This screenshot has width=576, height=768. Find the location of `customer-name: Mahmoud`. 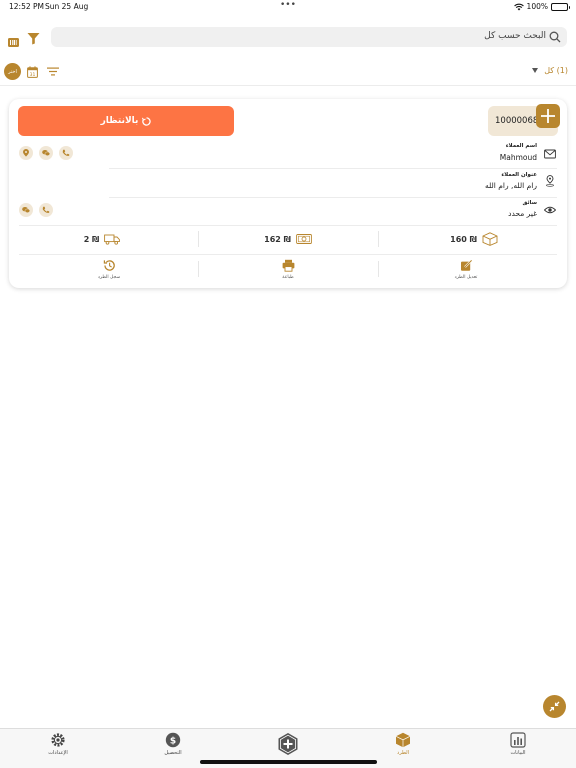

customer-name: Mahmoud is located at coordinates (518, 157).